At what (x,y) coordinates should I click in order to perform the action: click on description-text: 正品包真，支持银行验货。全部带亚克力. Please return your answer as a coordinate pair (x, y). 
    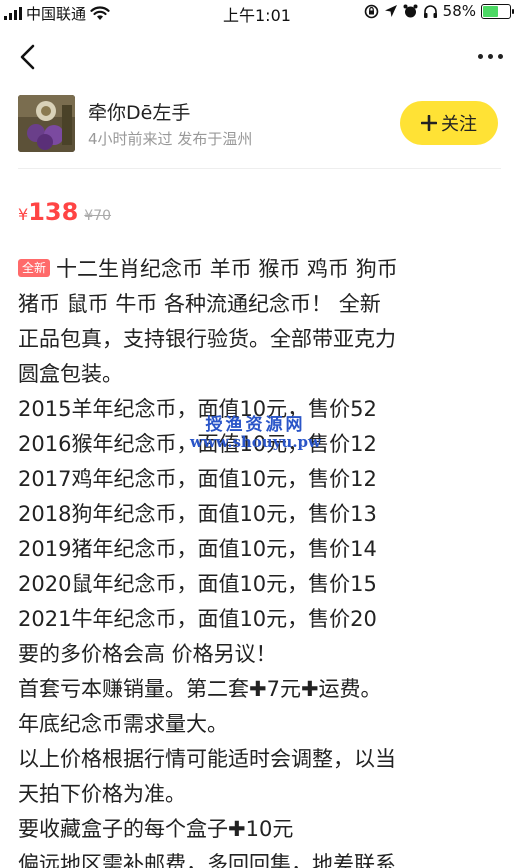
    Looking at the image, I should click on (207, 339).